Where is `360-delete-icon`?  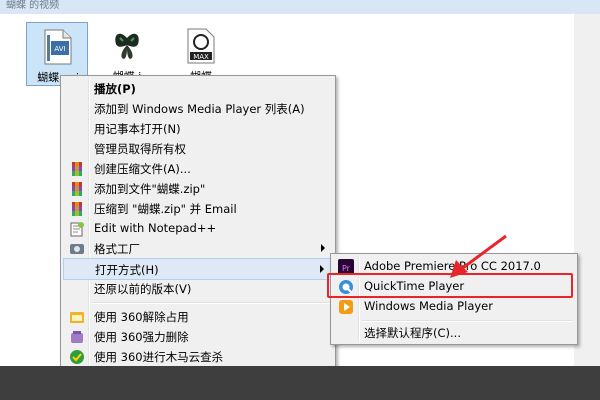 360-delete-icon is located at coordinates (77, 337).